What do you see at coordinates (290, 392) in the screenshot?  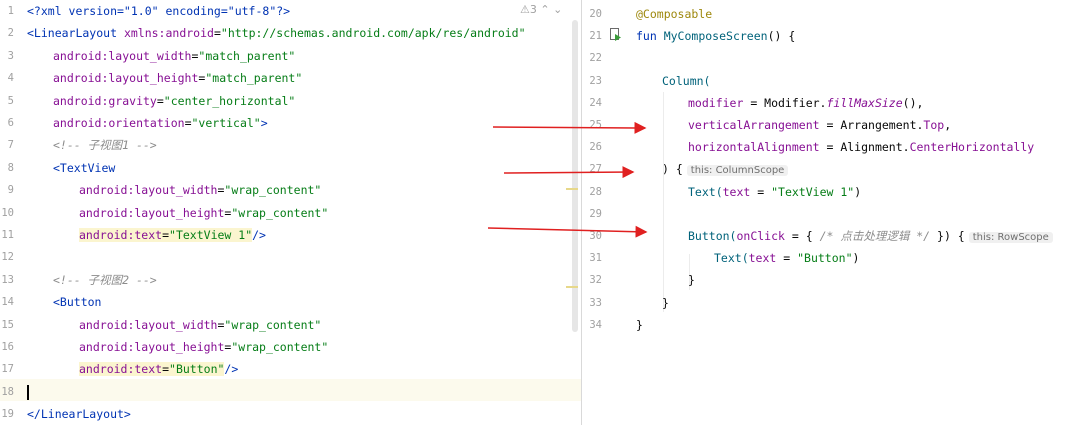 I see `code-line: 18` at bounding box center [290, 392].